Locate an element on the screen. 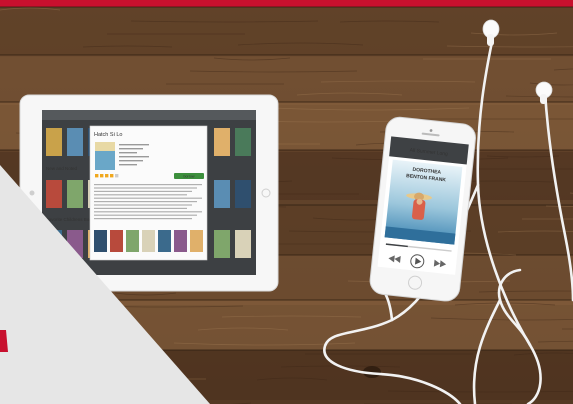  smartphone-device: All Summer Long DOROTHEA BENTON FRANK is located at coordinates (422, 209).